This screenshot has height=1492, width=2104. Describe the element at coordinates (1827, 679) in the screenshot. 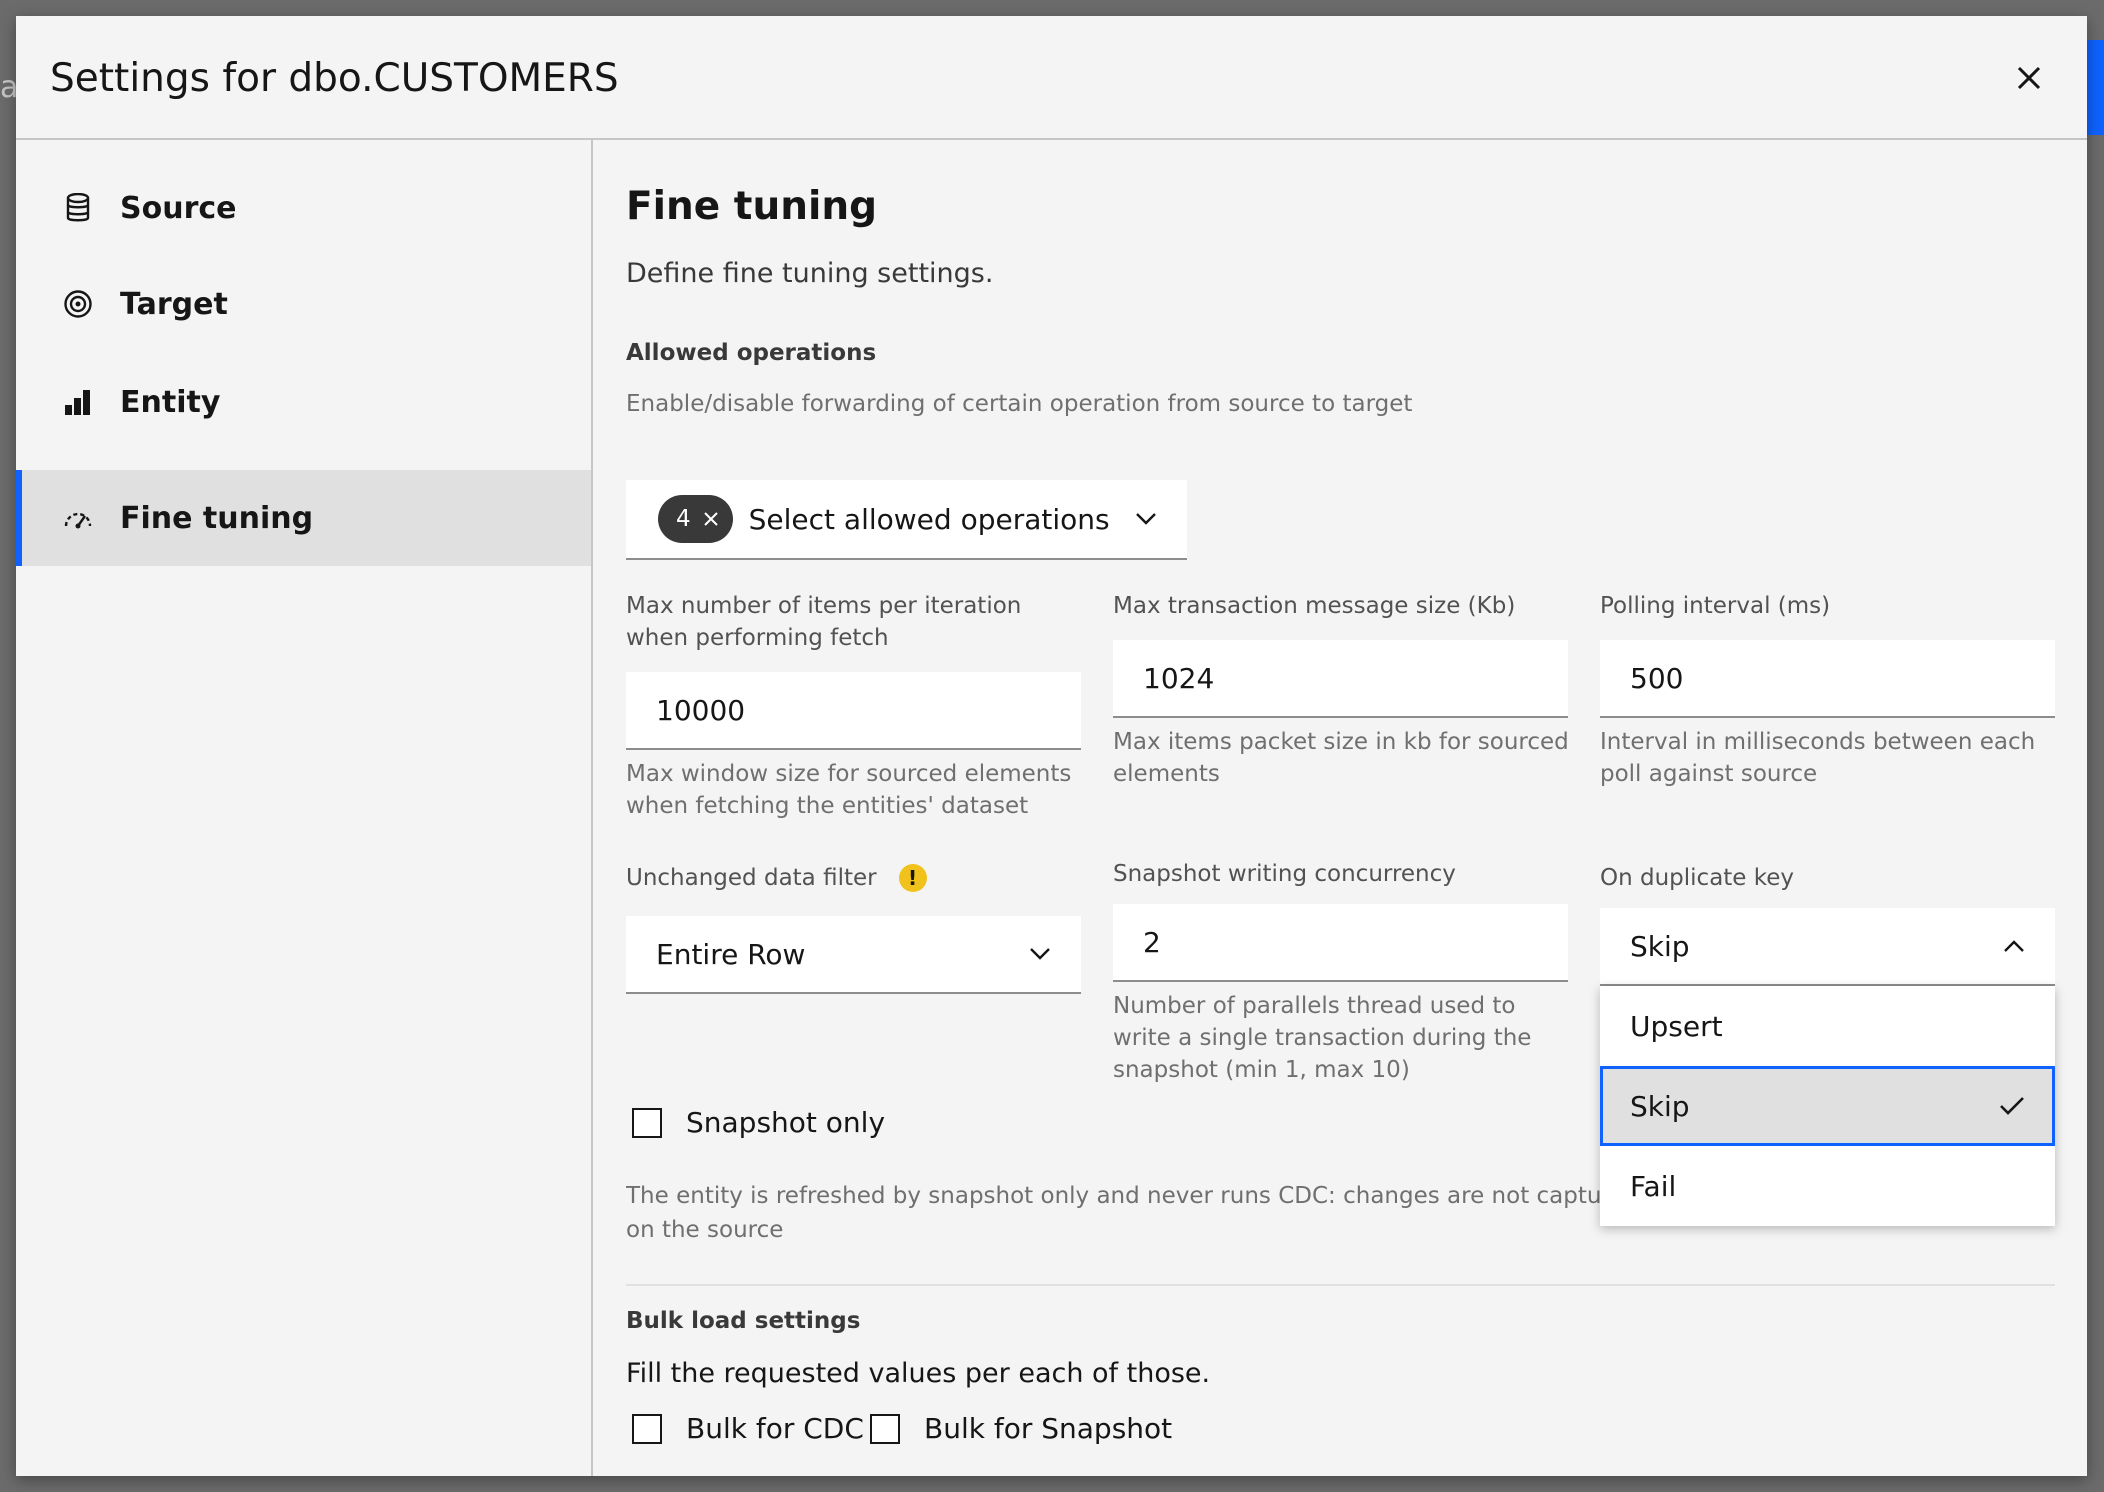

I see `polling-interval-input: 500` at that location.